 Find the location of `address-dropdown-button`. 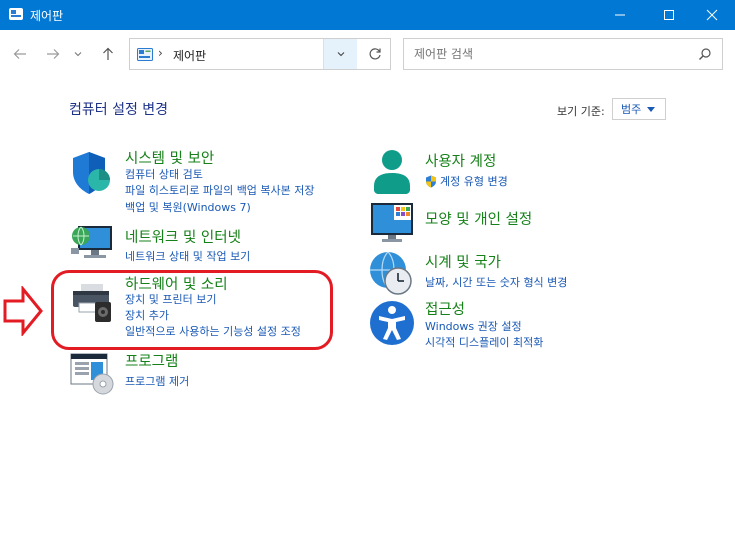

address-dropdown-button is located at coordinates (340, 54).